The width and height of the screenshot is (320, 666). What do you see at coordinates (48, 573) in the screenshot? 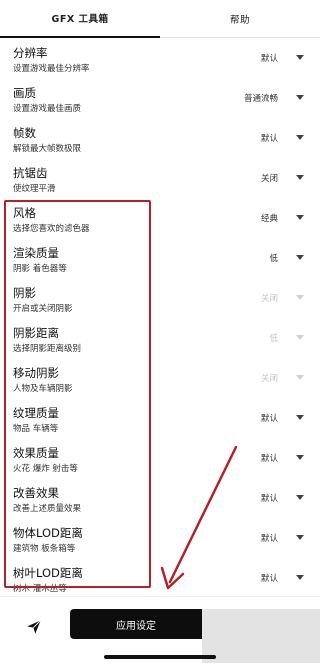
I see `setting-title: 树叶LOD距离` at bounding box center [48, 573].